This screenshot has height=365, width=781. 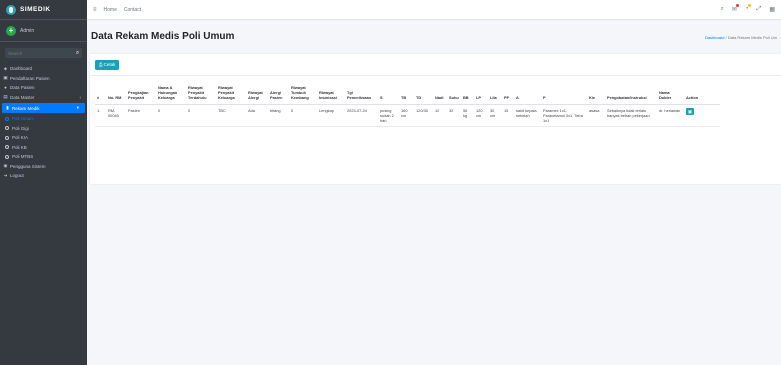 I want to click on card-header: ⎙ Cetak, so click(x=435, y=65).